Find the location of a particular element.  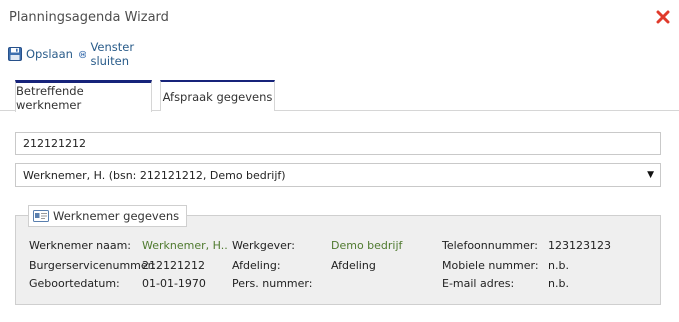

tab-label: Afspraak gegevens is located at coordinates (217, 96).